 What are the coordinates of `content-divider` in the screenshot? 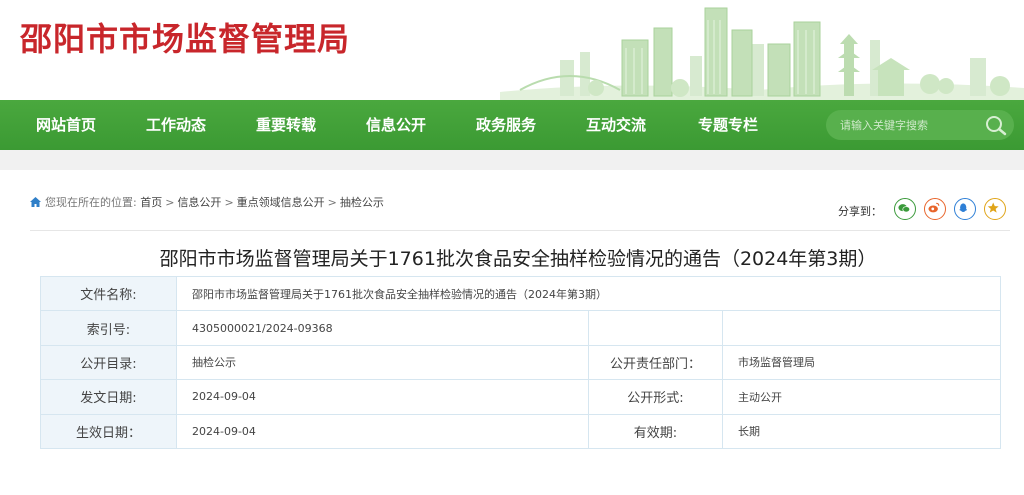 It's located at (520, 230).